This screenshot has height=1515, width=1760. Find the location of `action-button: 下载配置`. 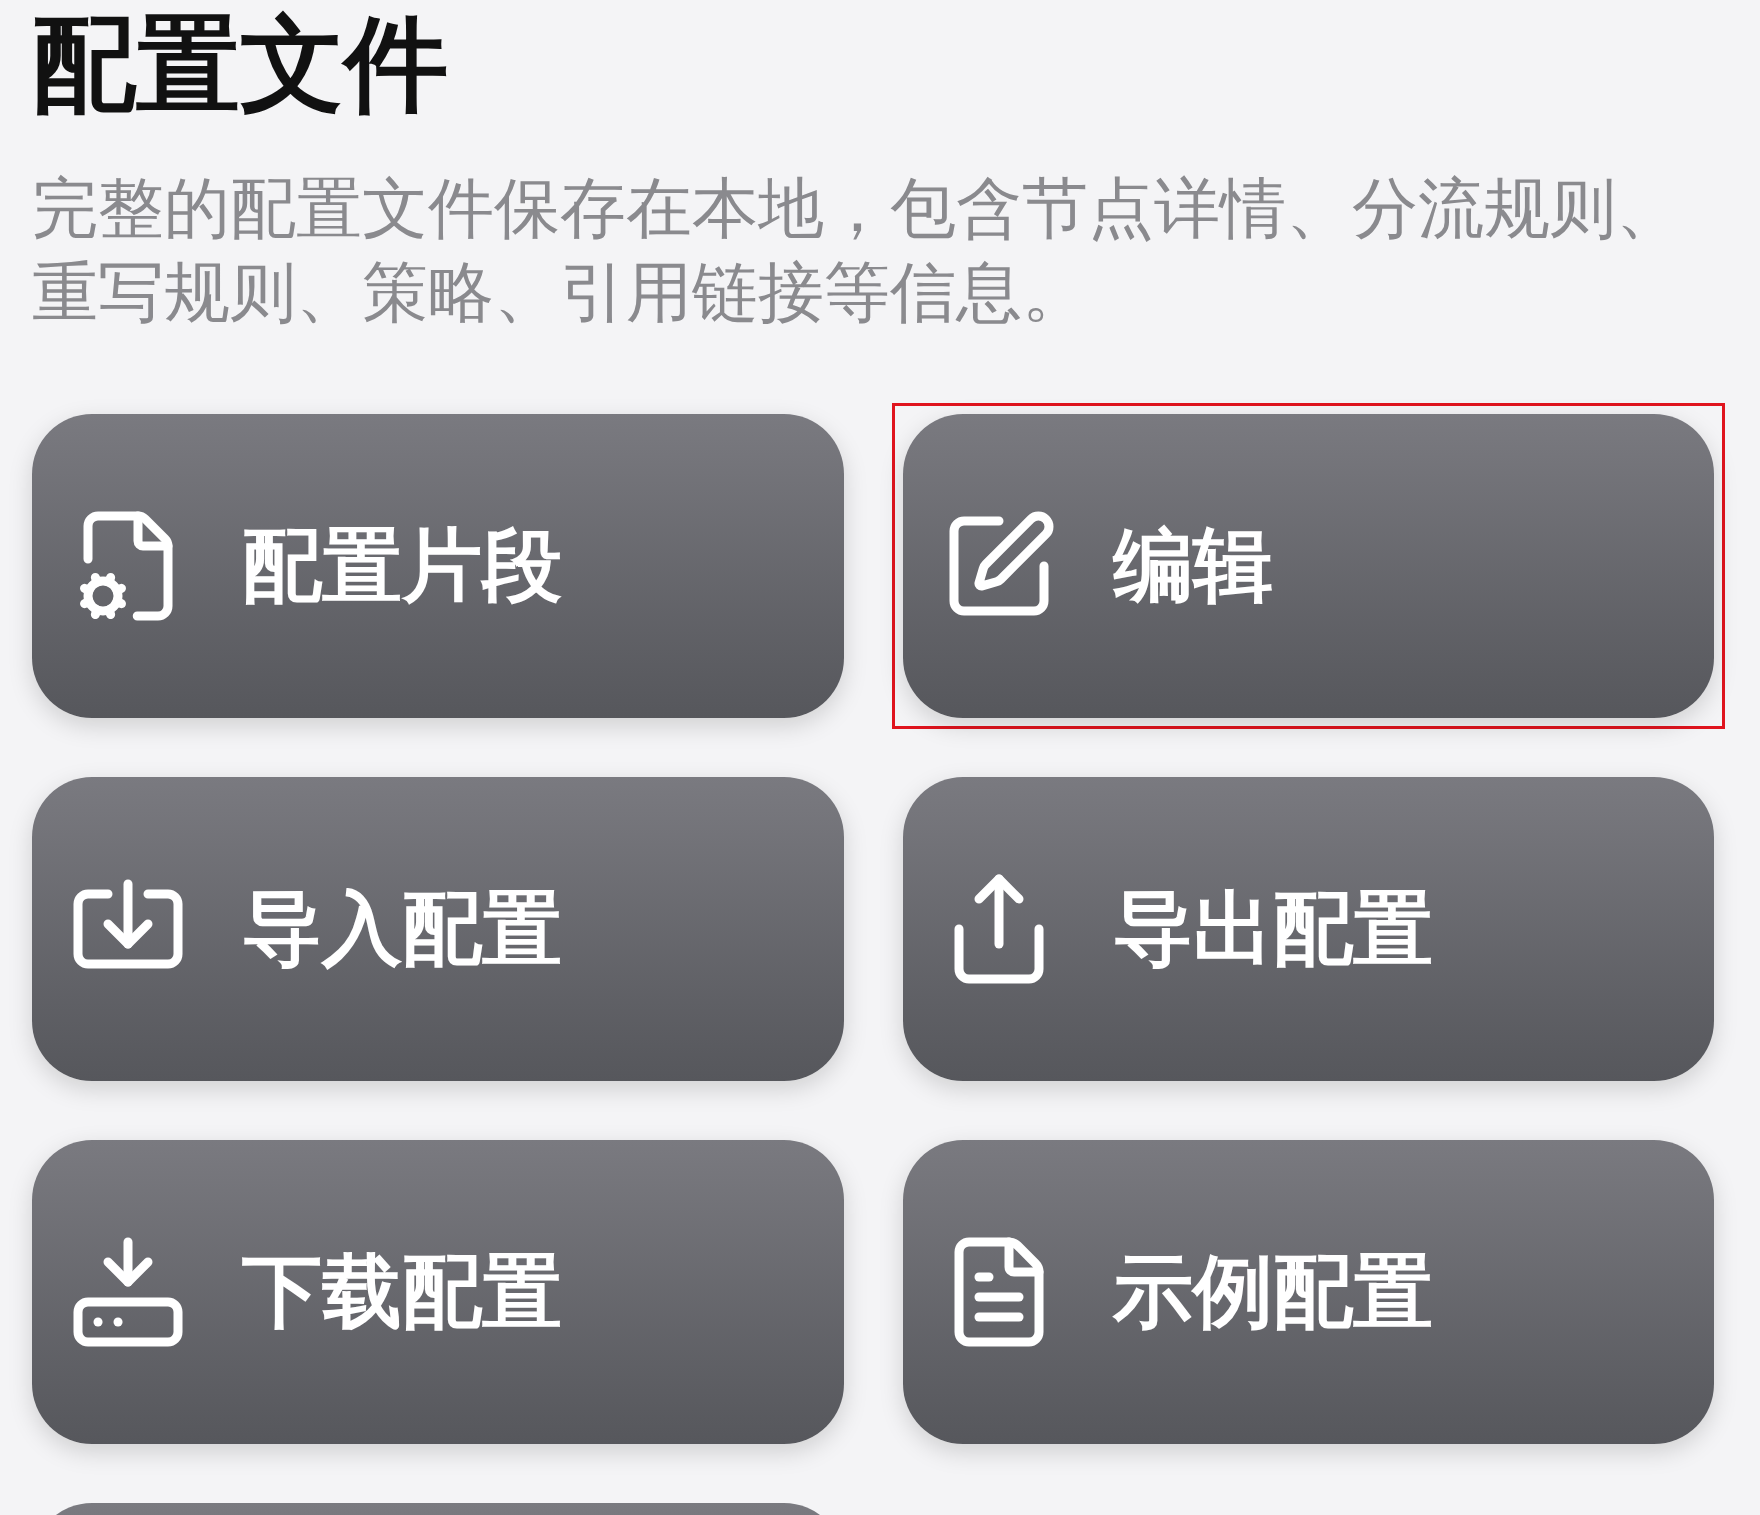

action-button: 下载配置 is located at coordinates (438, 1292).